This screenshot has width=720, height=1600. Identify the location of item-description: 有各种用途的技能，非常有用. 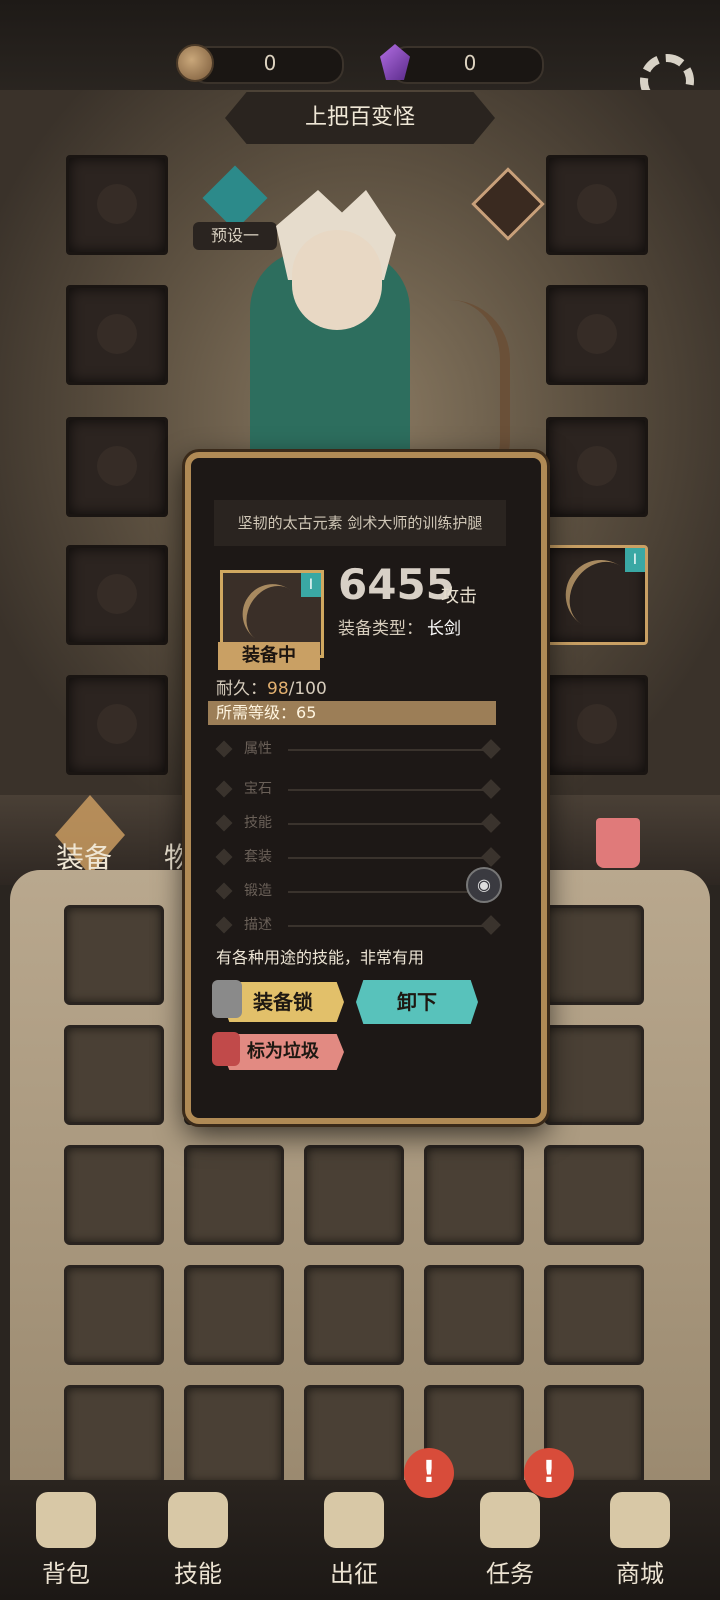
(320, 957).